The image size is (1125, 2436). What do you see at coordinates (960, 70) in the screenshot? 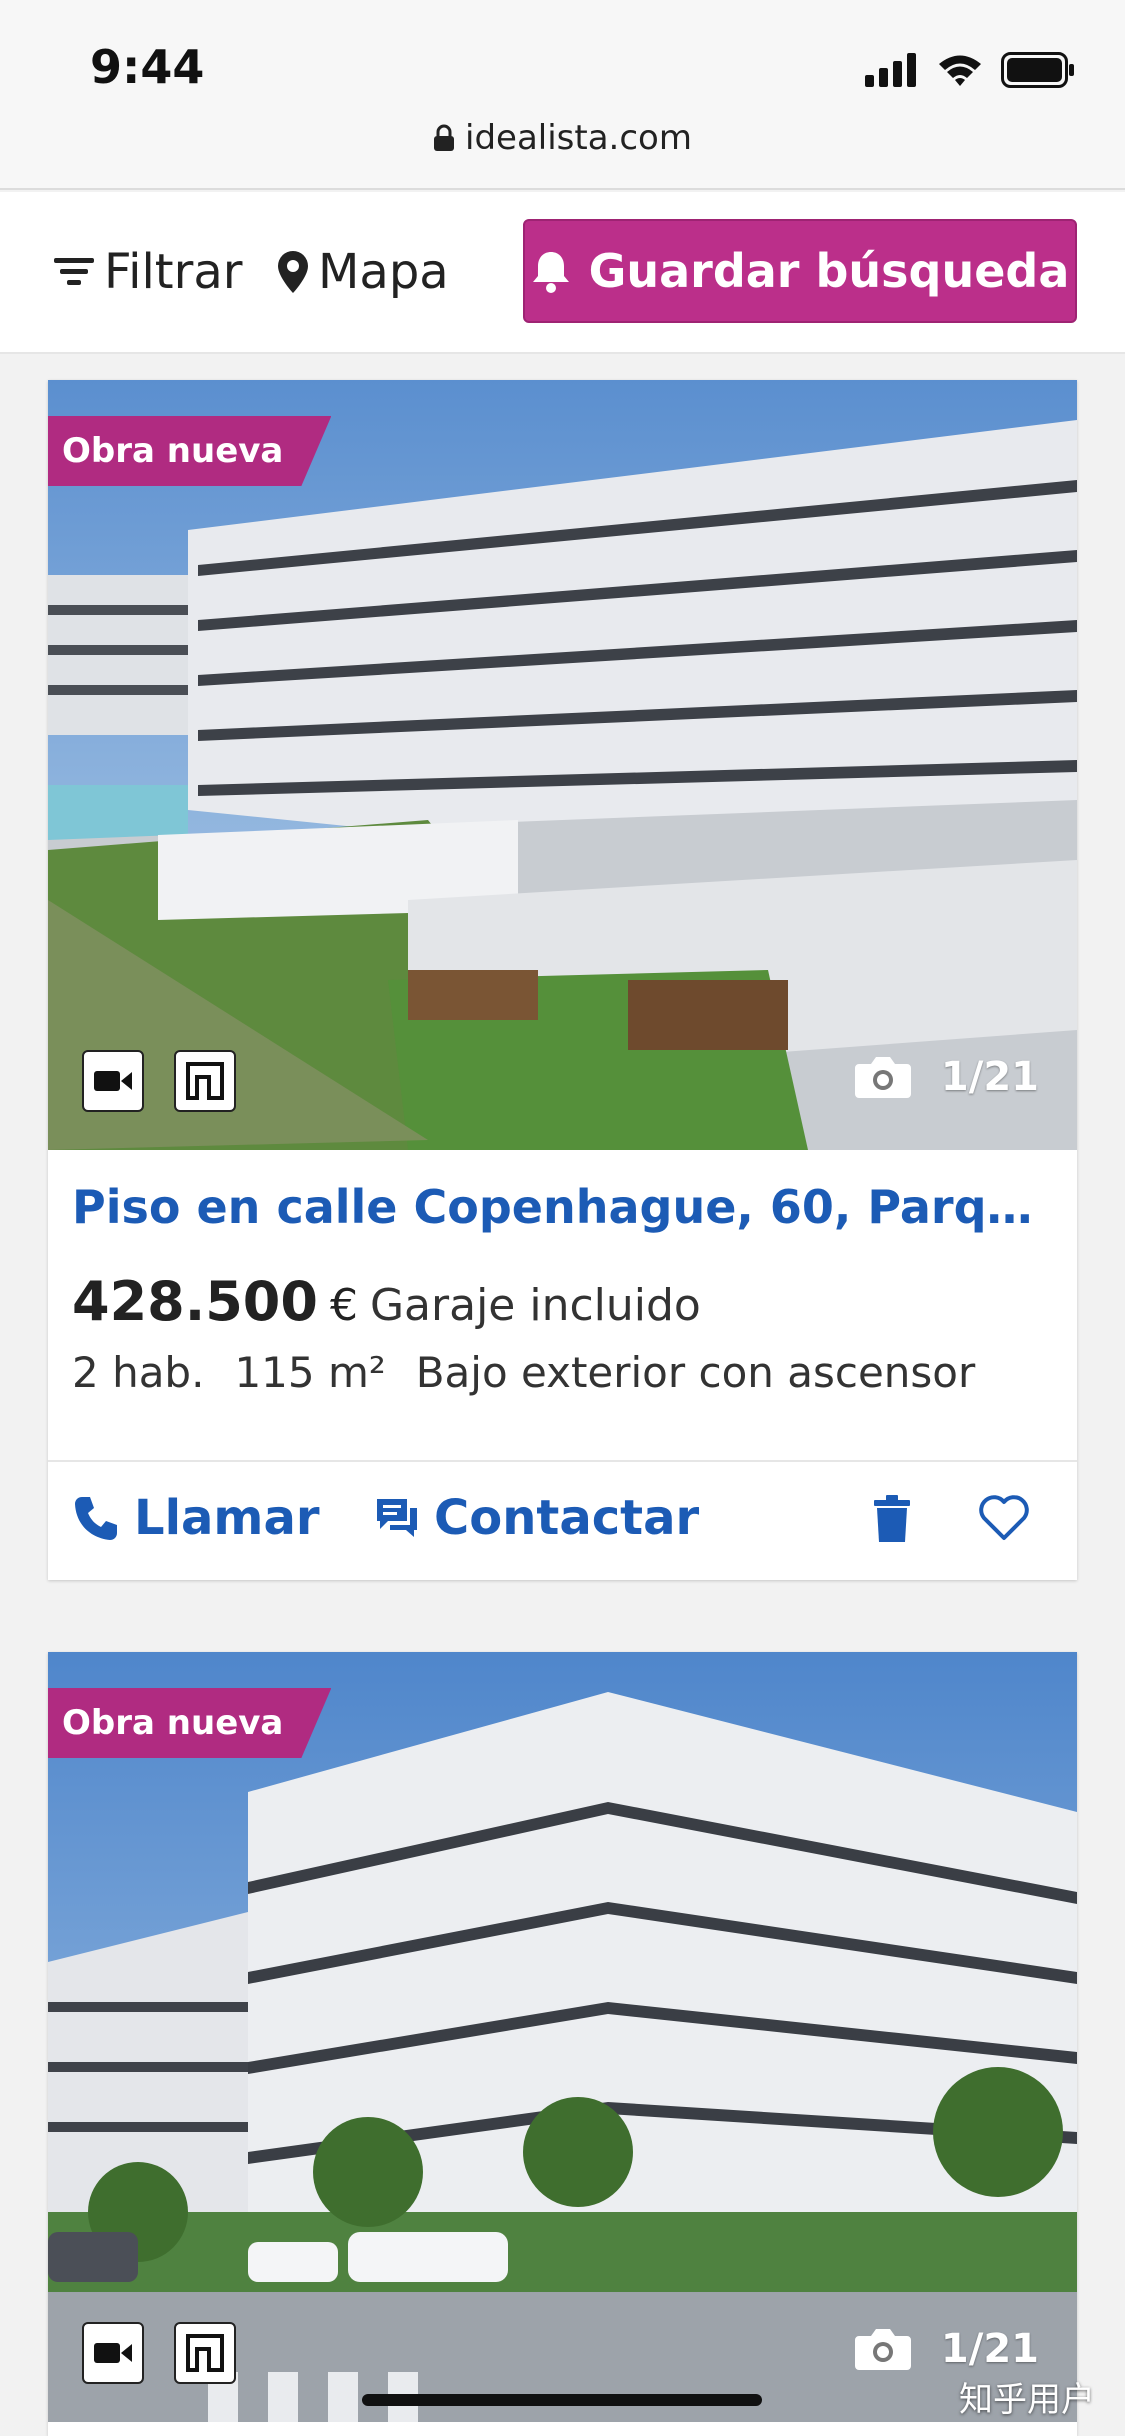
I see `wifi-icon` at bounding box center [960, 70].